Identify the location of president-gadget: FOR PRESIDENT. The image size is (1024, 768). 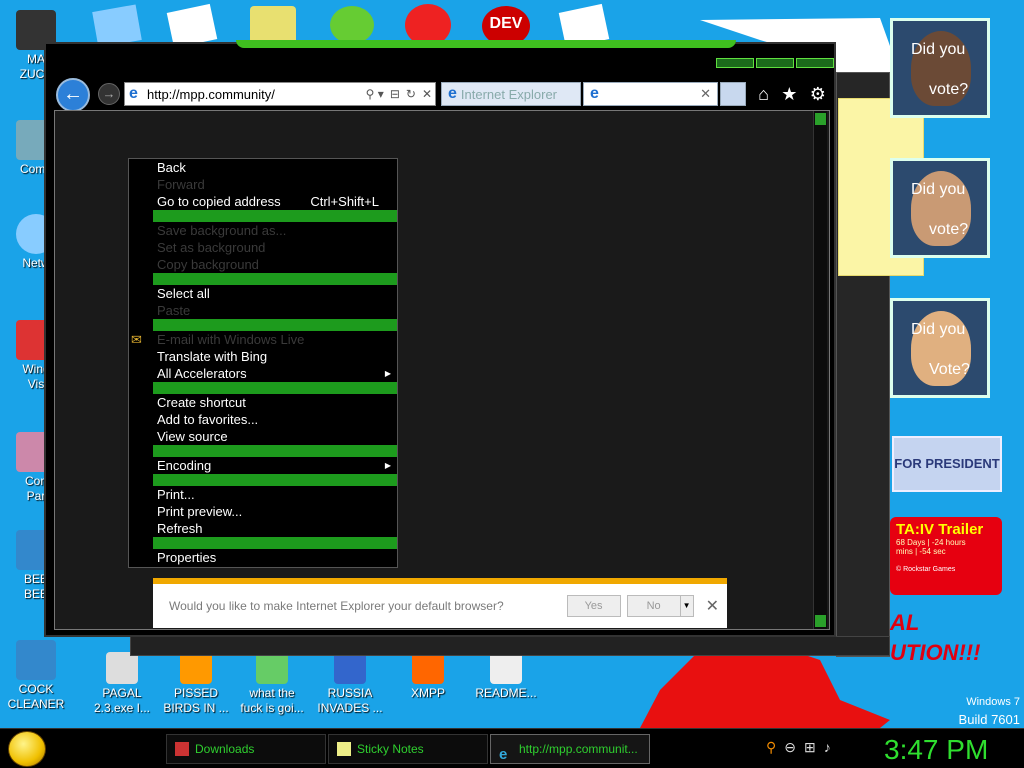
(947, 464).